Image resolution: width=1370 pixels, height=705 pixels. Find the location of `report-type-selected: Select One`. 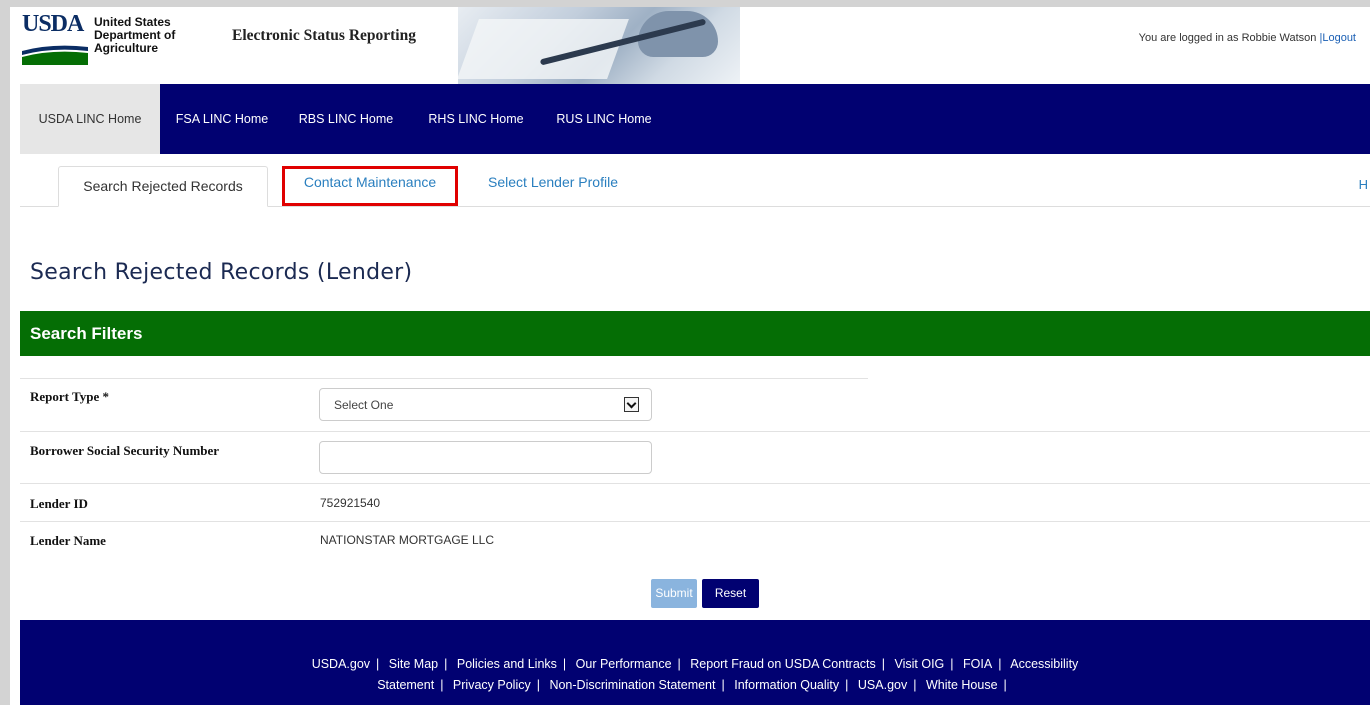

report-type-selected: Select One is located at coordinates (364, 405).